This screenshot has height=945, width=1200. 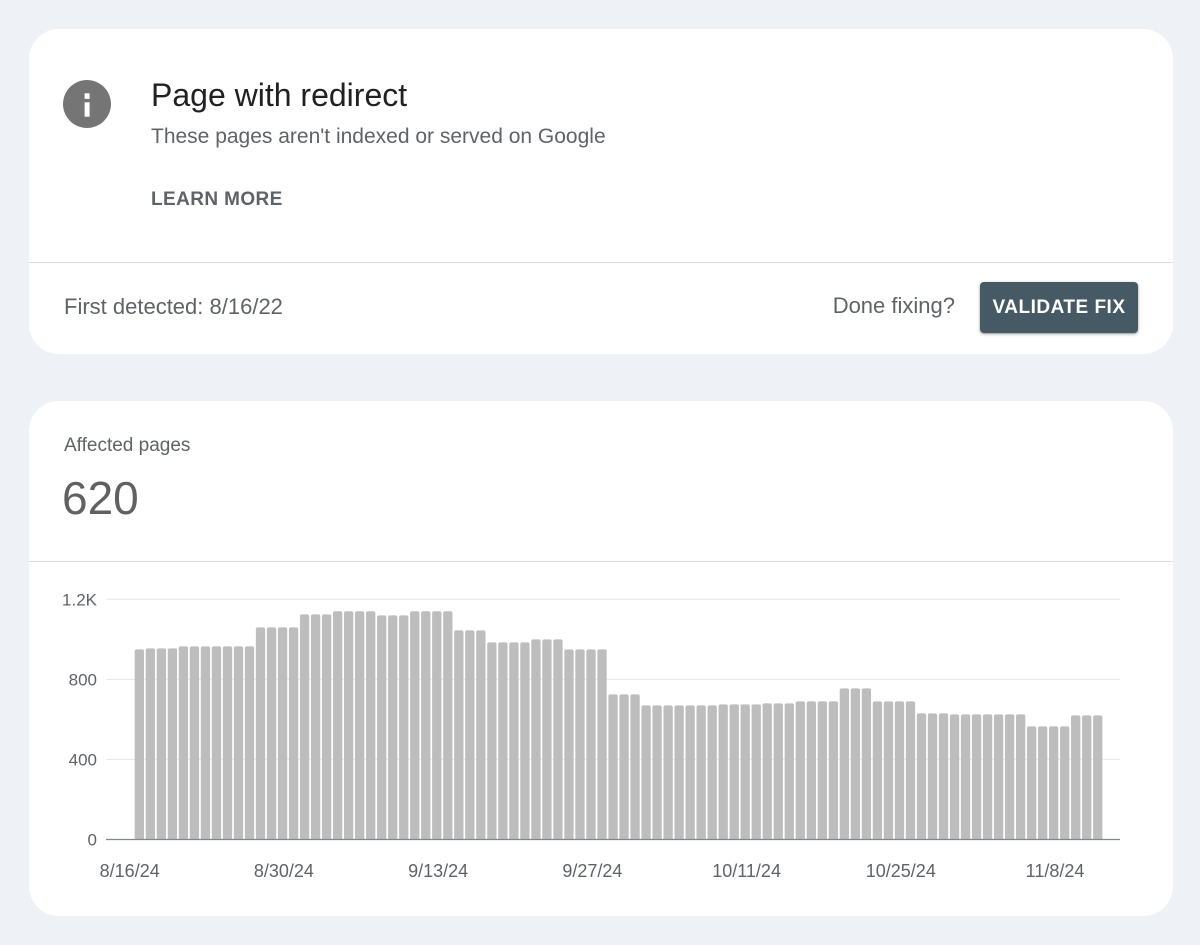 What do you see at coordinates (1055, 871) in the screenshot?
I see `x-tick-label: 11/8/24` at bounding box center [1055, 871].